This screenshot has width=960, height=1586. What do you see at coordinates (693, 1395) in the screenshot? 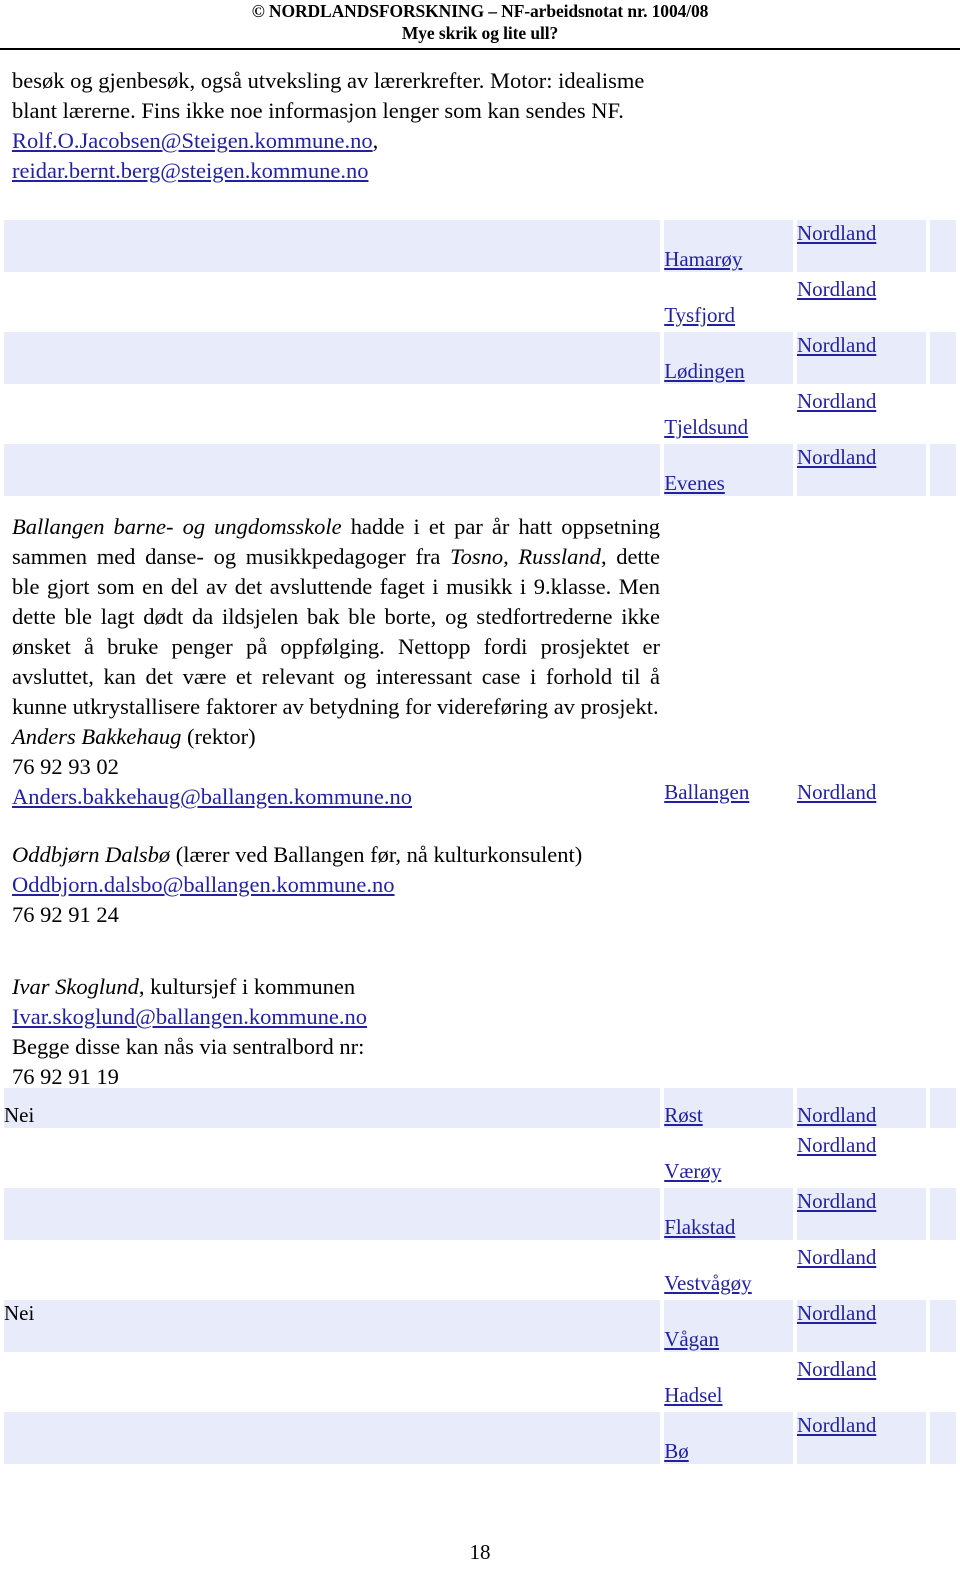
I see `municipality-link: Hadsel` at bounding box center [693, 1395].